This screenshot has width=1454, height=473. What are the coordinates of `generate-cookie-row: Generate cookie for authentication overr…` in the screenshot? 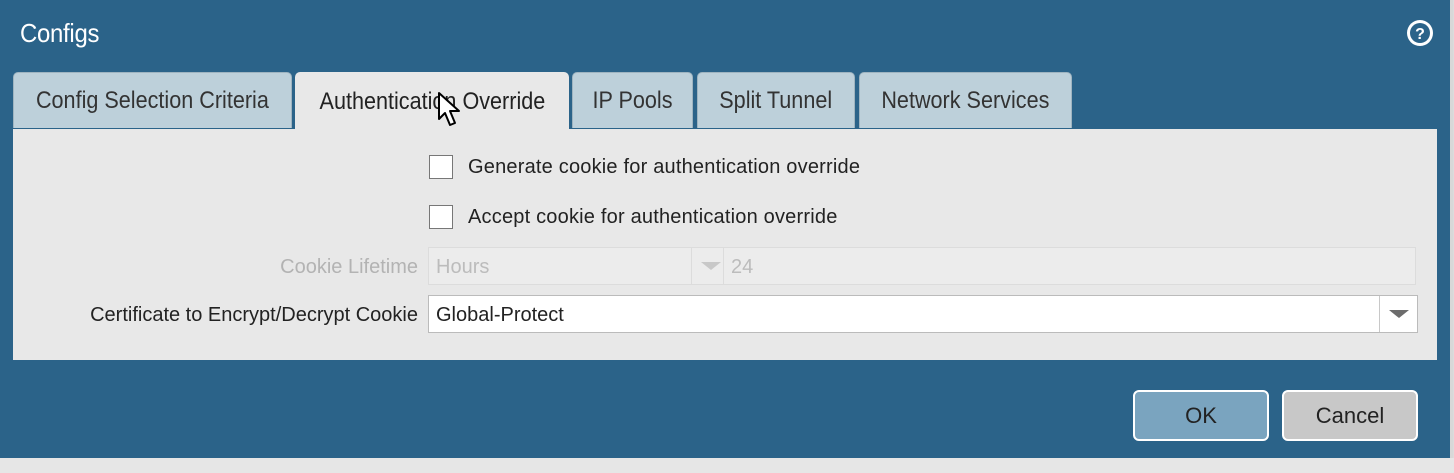 It's located at (644, 167).